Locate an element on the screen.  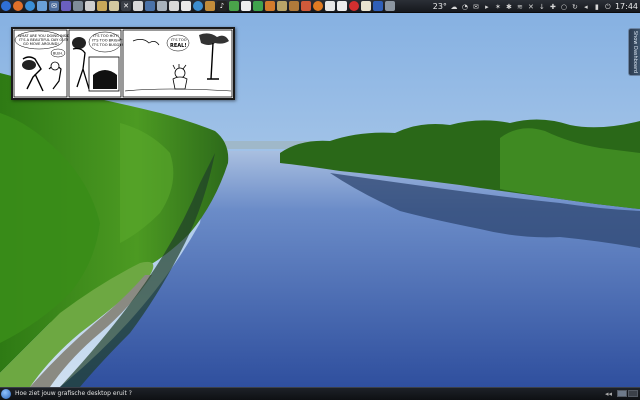
tray-icons: ☁ ◔ ✉ ▸ ✶ ✱ ≋ ✕ ↓ ✚ ○ ↻ ◂ ▮ ⏻ is located at coordinates (531, 7).